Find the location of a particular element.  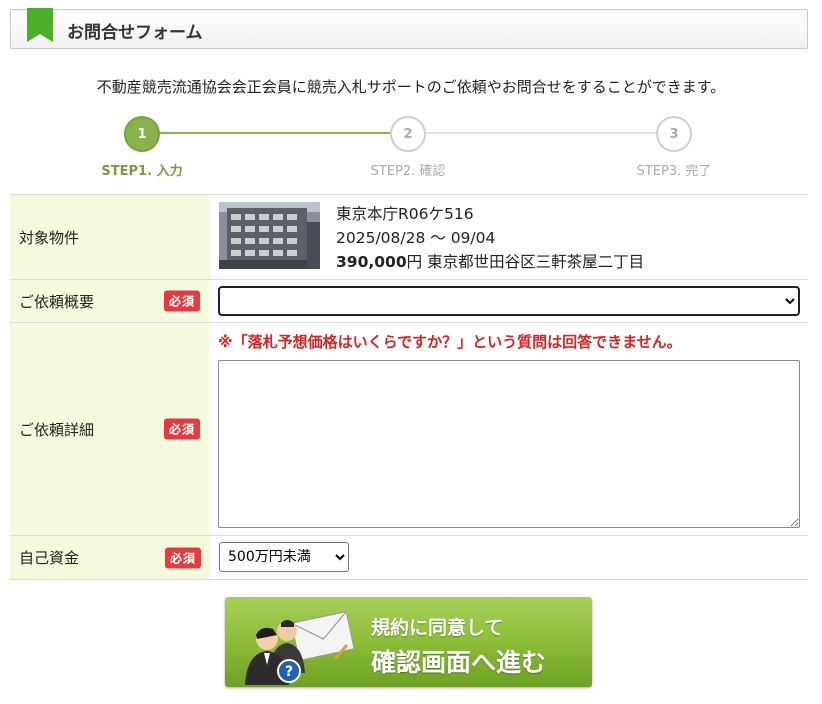

detail-label: ご依頼詳細 必須 is located at coordinates (109, 429).